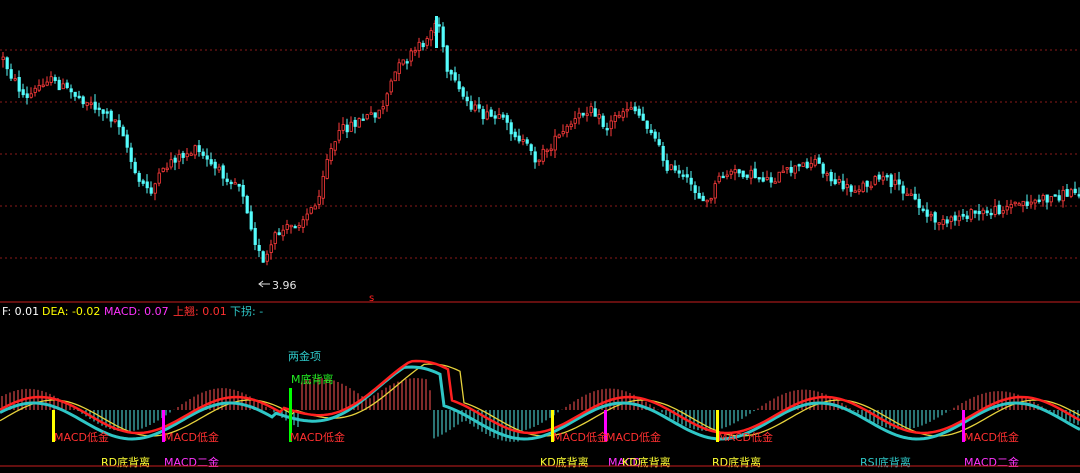 Image resolution: width=1080 pixels, height=473 pixels. Describe the element at coordinates (246, 311) in the screenshot. I see `down-value: 下拐: -` at that location.